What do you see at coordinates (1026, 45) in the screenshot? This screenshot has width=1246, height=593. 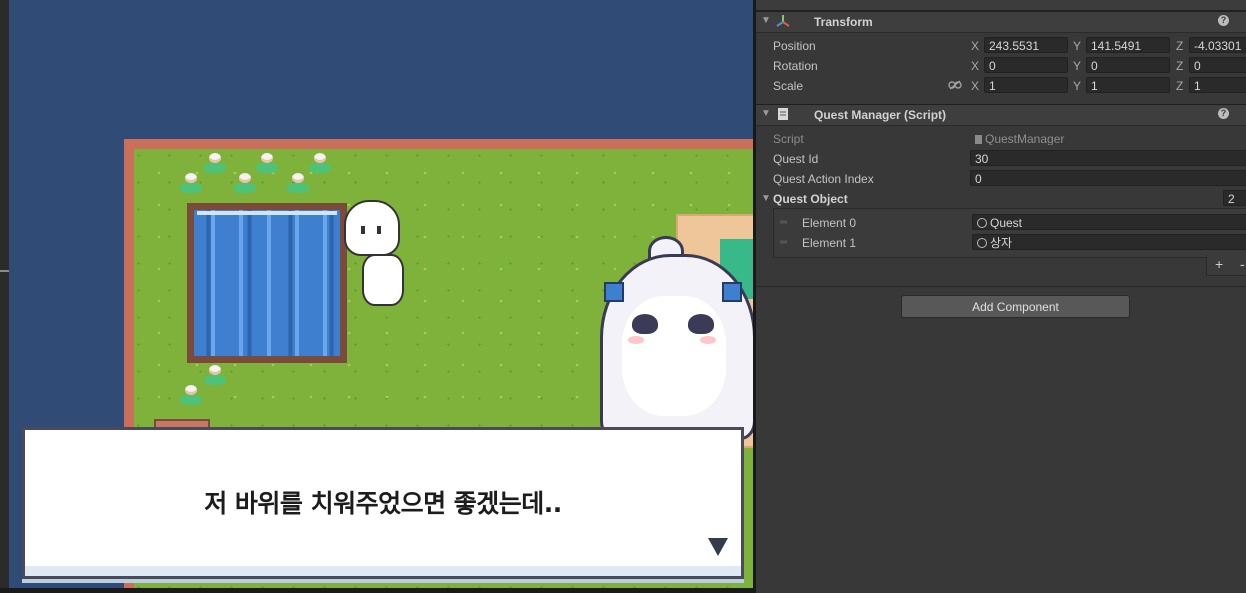 I see `position-x-field: 243.5531` at bounding box center [1026, 45].